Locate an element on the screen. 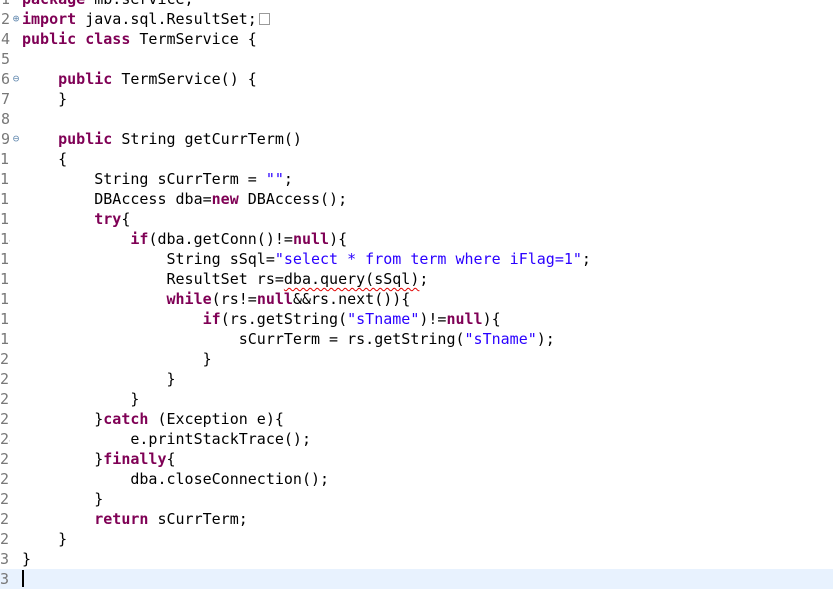  code-line: 7 } is located at coordinates (416, 99).